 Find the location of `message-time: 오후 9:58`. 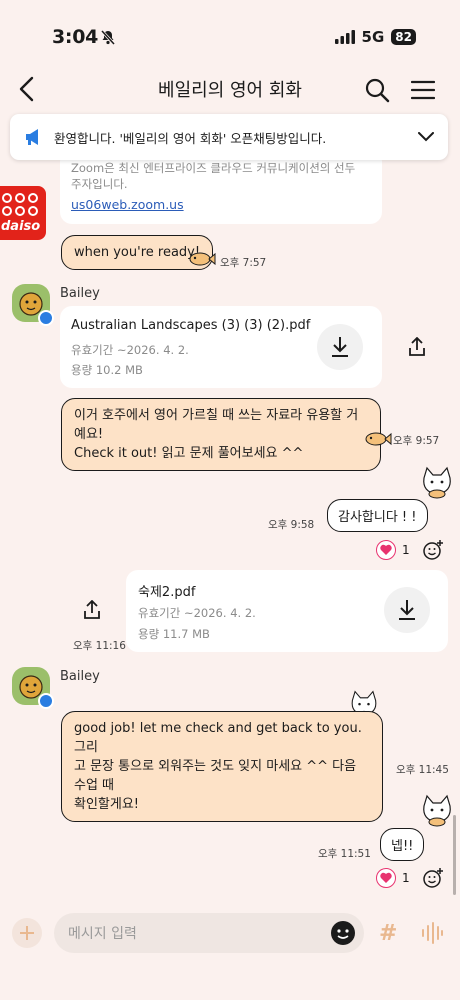

message-time: 오후 9:58 is located at coordinates (291, 525).